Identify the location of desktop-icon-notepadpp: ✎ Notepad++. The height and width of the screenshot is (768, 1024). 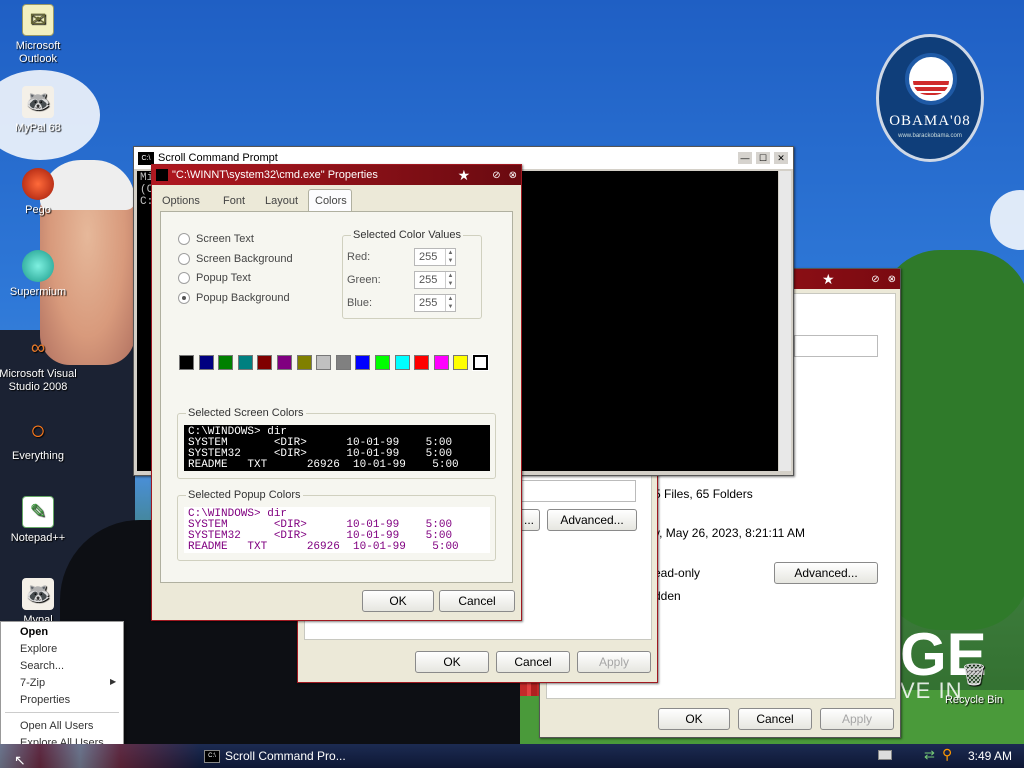
(40, 520).